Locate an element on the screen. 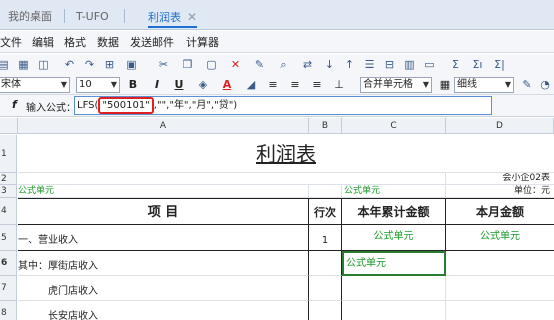 The image size is (554, 320). formula-bar: f 输入公式： LFS("500101" ,"","年","月","贷") is located at coordinates (277, 106).